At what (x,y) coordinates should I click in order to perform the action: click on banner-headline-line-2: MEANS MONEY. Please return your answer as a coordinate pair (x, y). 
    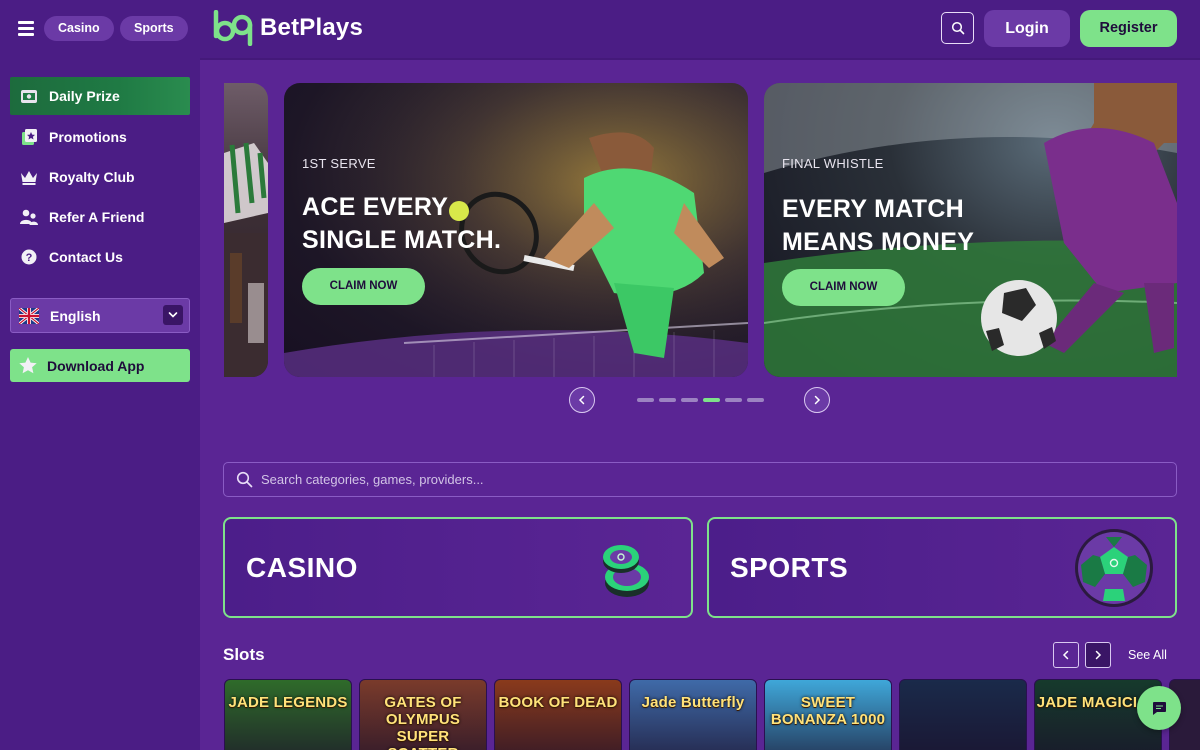
    Looking at the image, I should click on (878, 242).